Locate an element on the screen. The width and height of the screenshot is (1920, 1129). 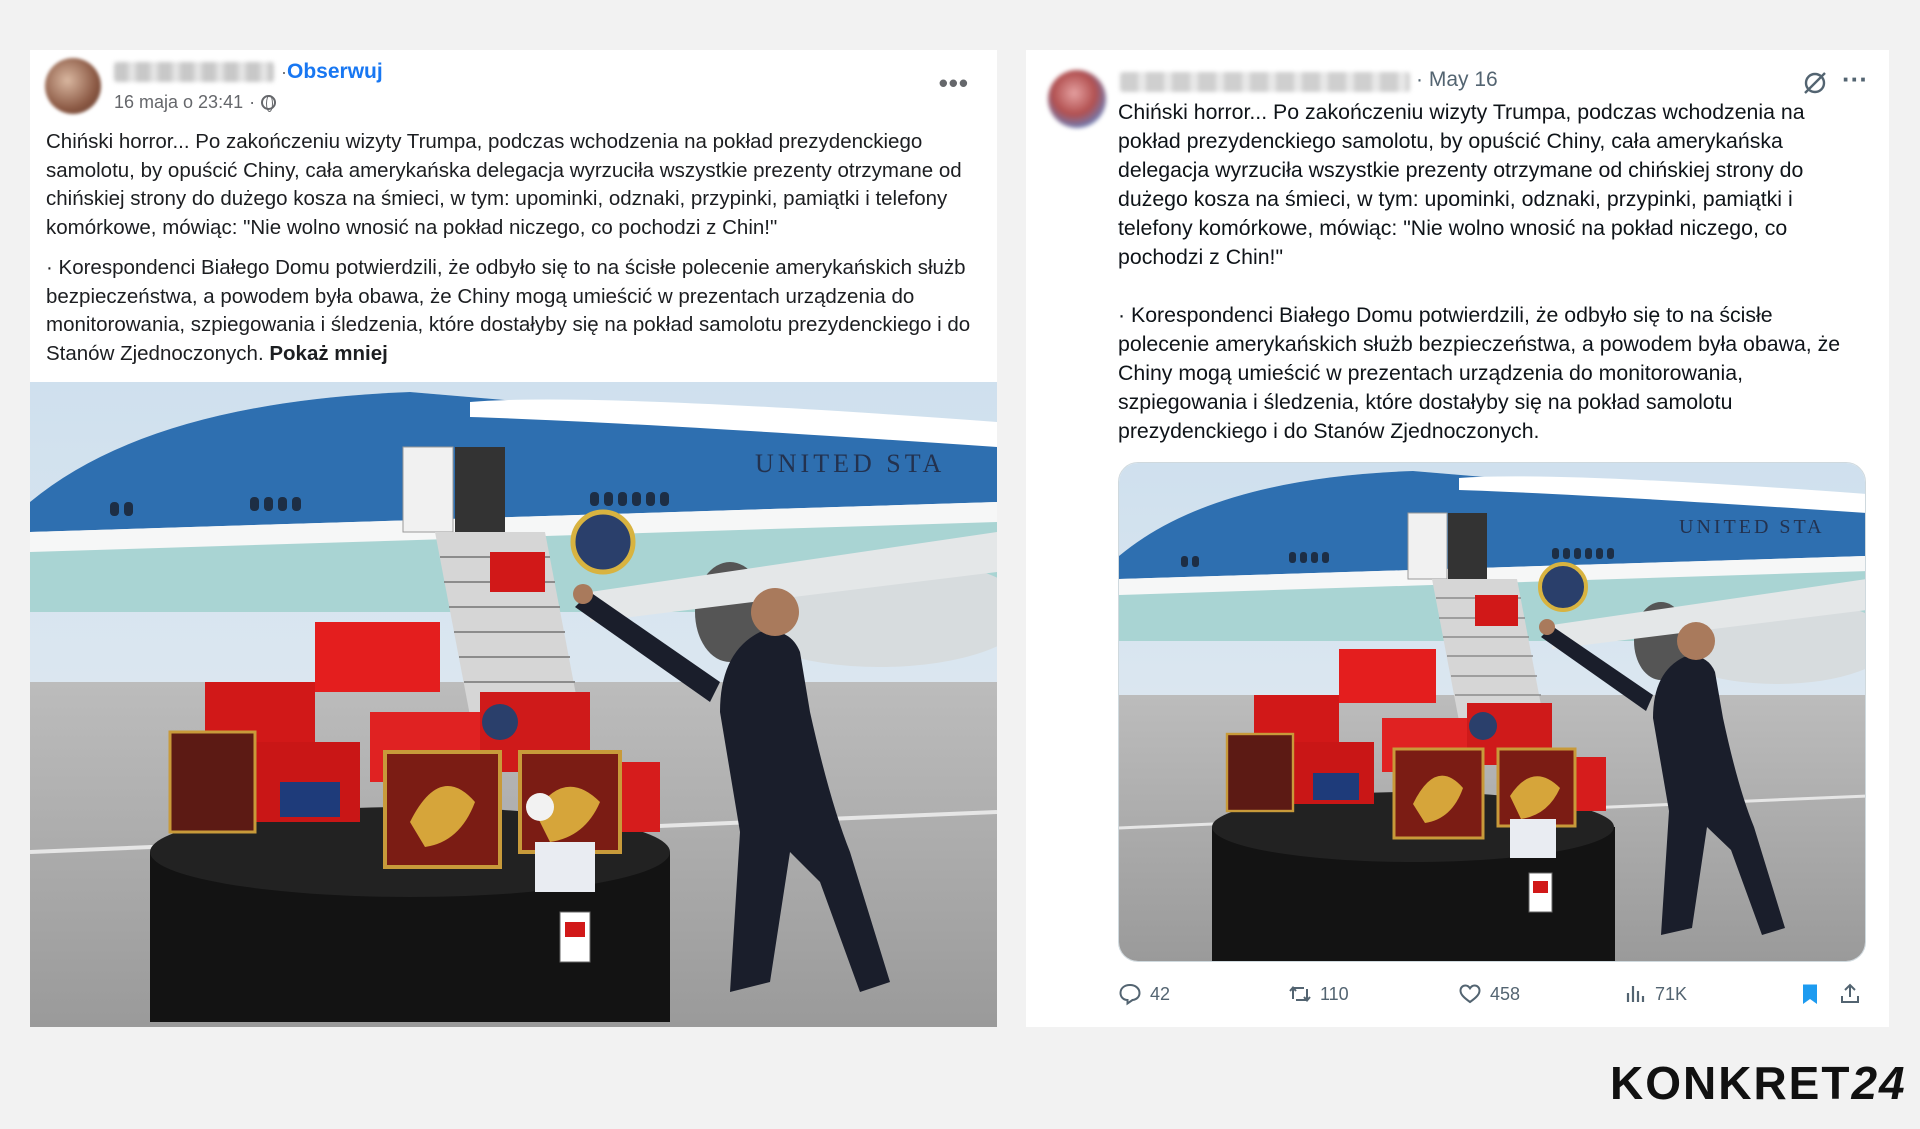
reply-count: 42 is located at coordinates (1160, 993).